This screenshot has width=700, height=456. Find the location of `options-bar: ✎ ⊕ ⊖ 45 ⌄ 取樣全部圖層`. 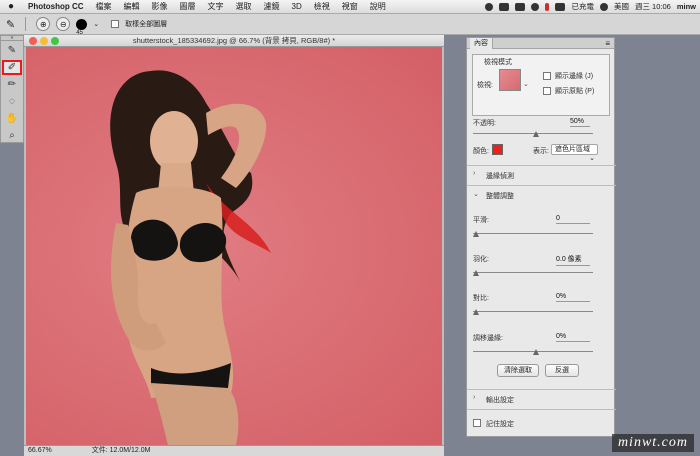

options-bar: ✎ ⊕ ⊖ 45 ⌄ 取樣全部圖層 is located at coordinates (350, 25).